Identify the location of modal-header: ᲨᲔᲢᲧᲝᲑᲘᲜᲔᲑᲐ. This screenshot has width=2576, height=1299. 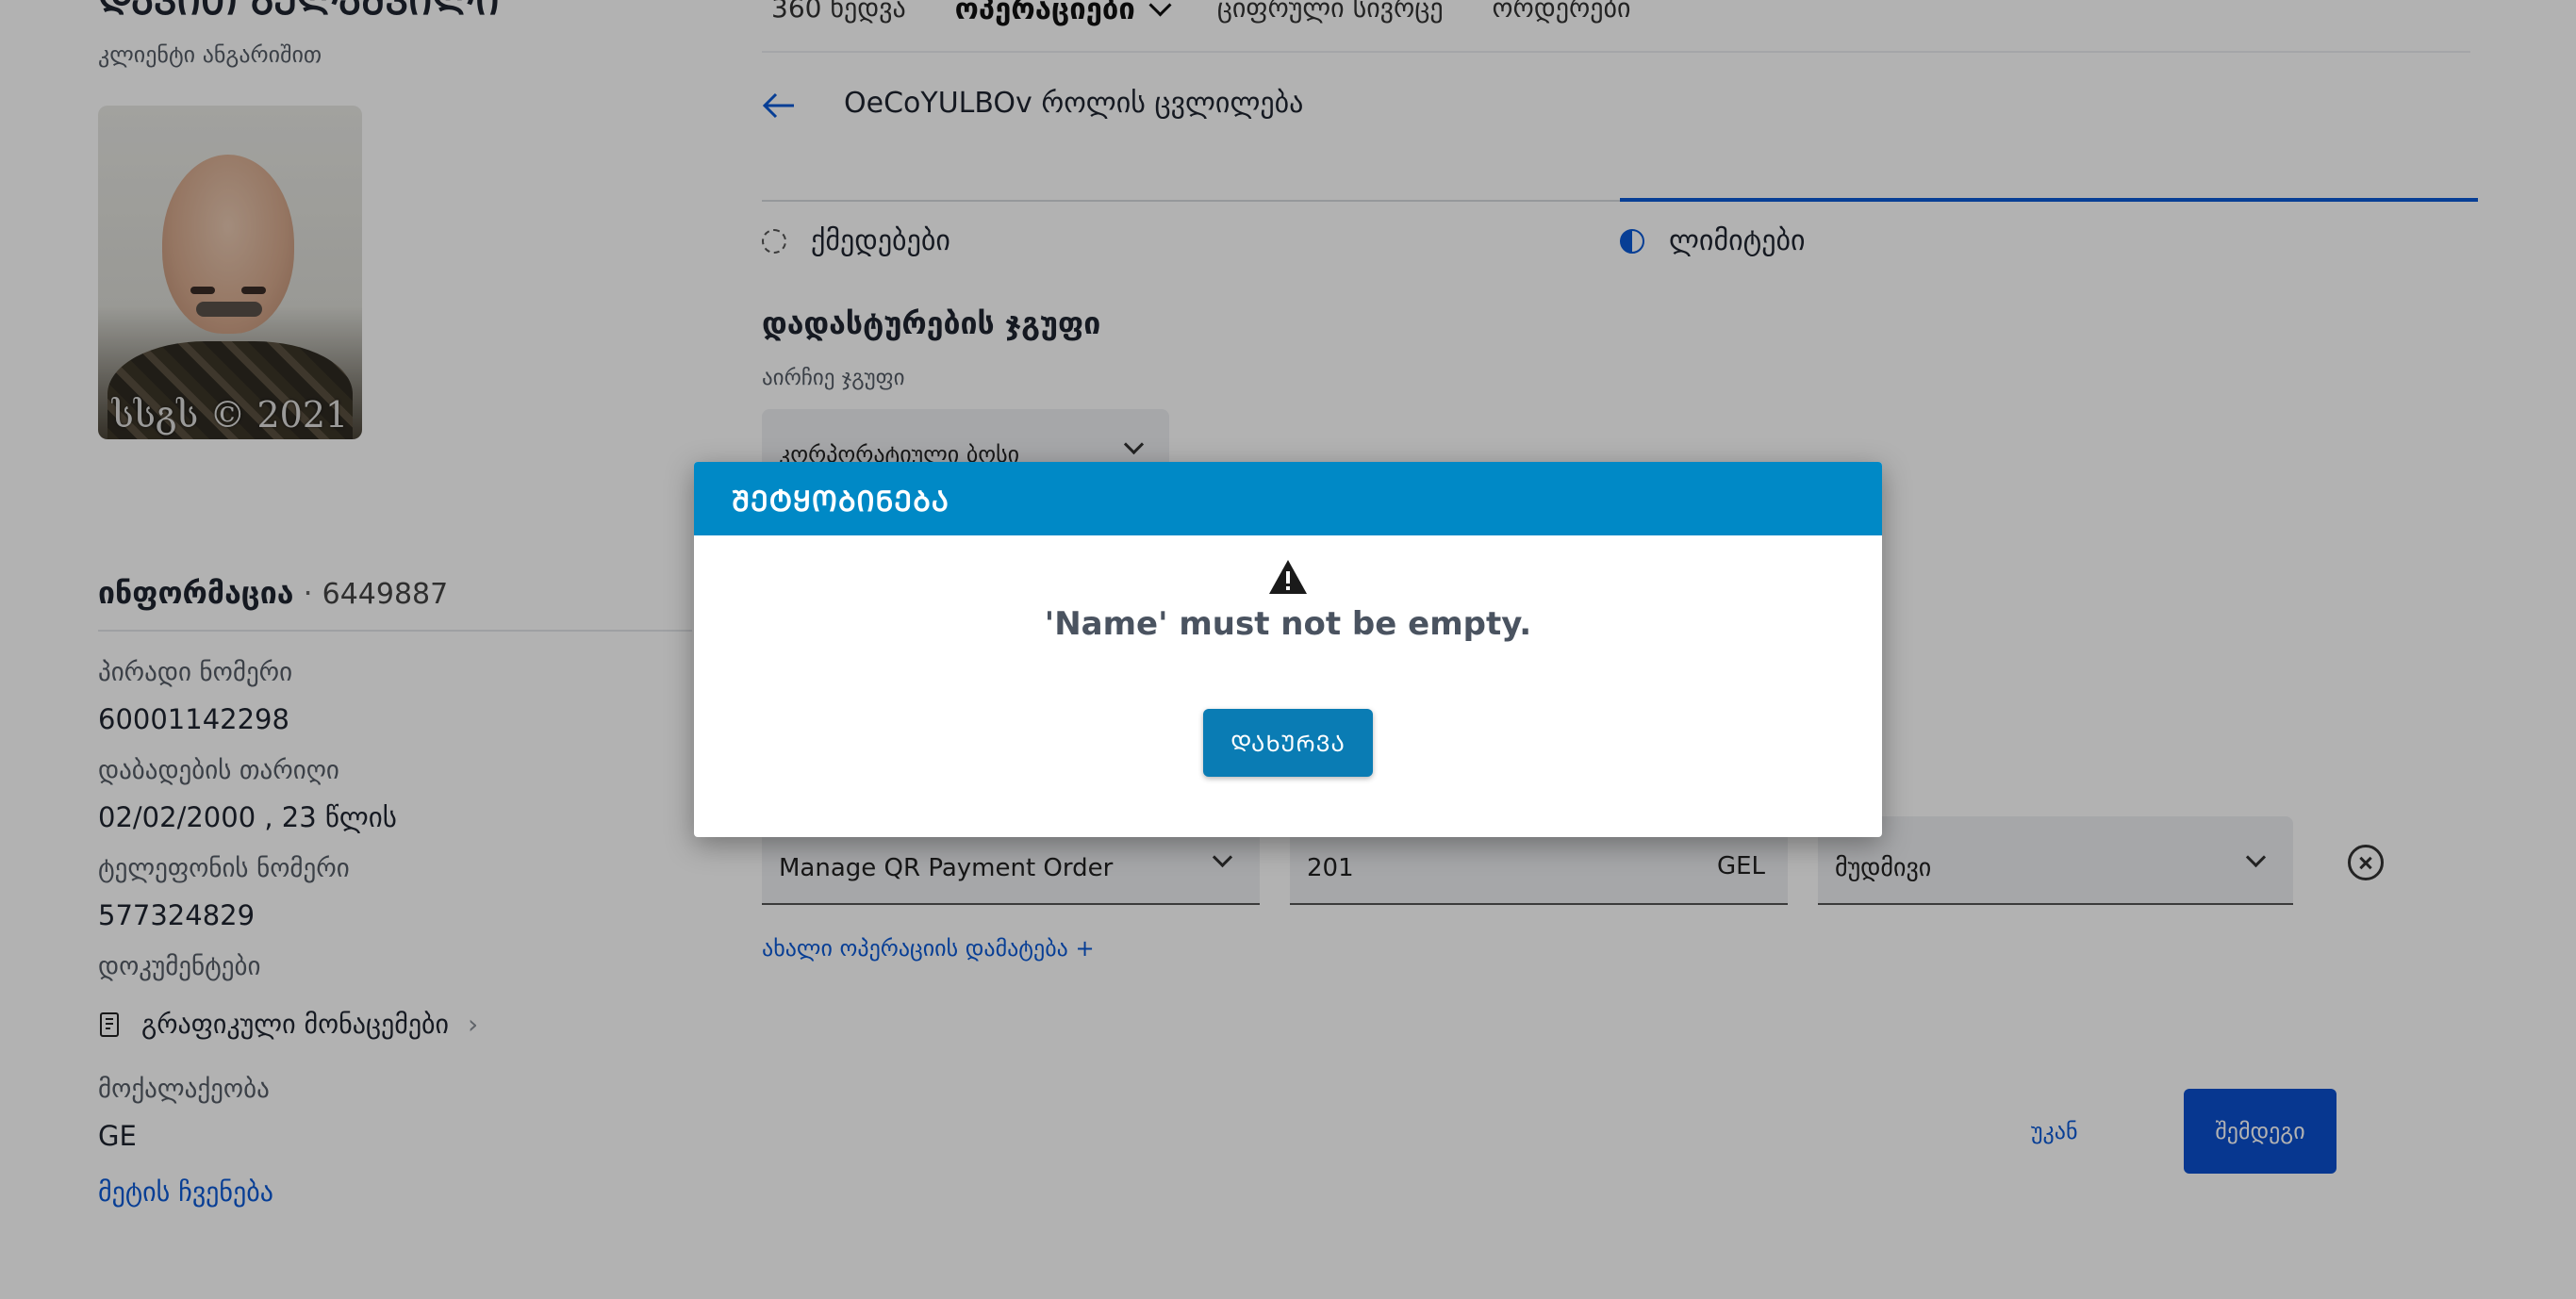
(1288, 498).